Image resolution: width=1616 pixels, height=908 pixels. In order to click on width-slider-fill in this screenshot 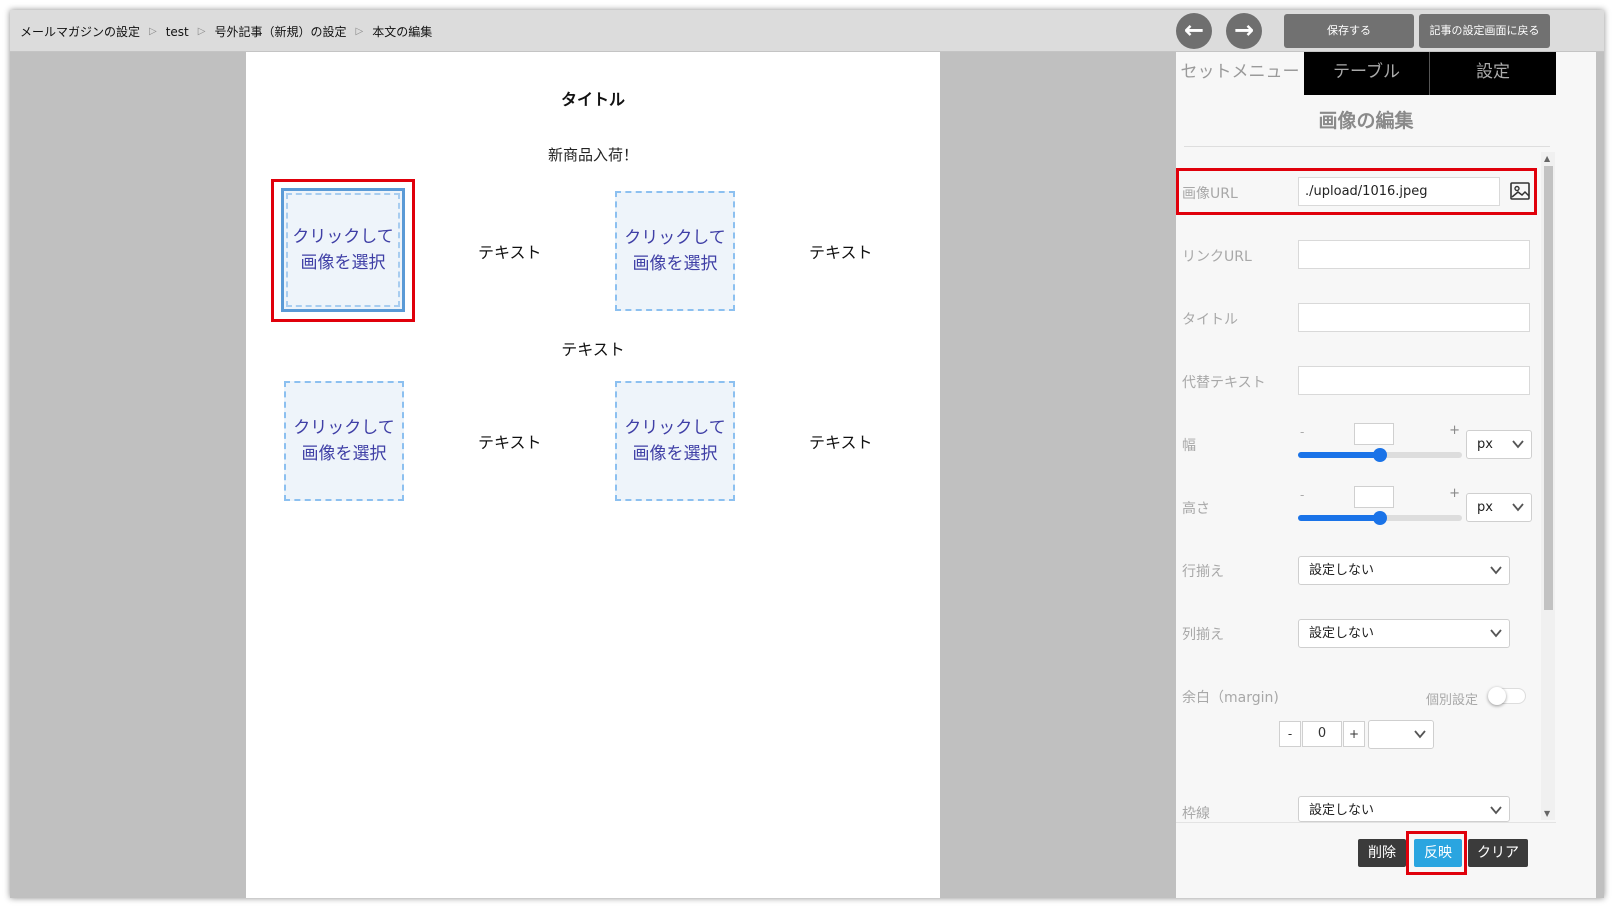, I will do `click(1339, 455)`.